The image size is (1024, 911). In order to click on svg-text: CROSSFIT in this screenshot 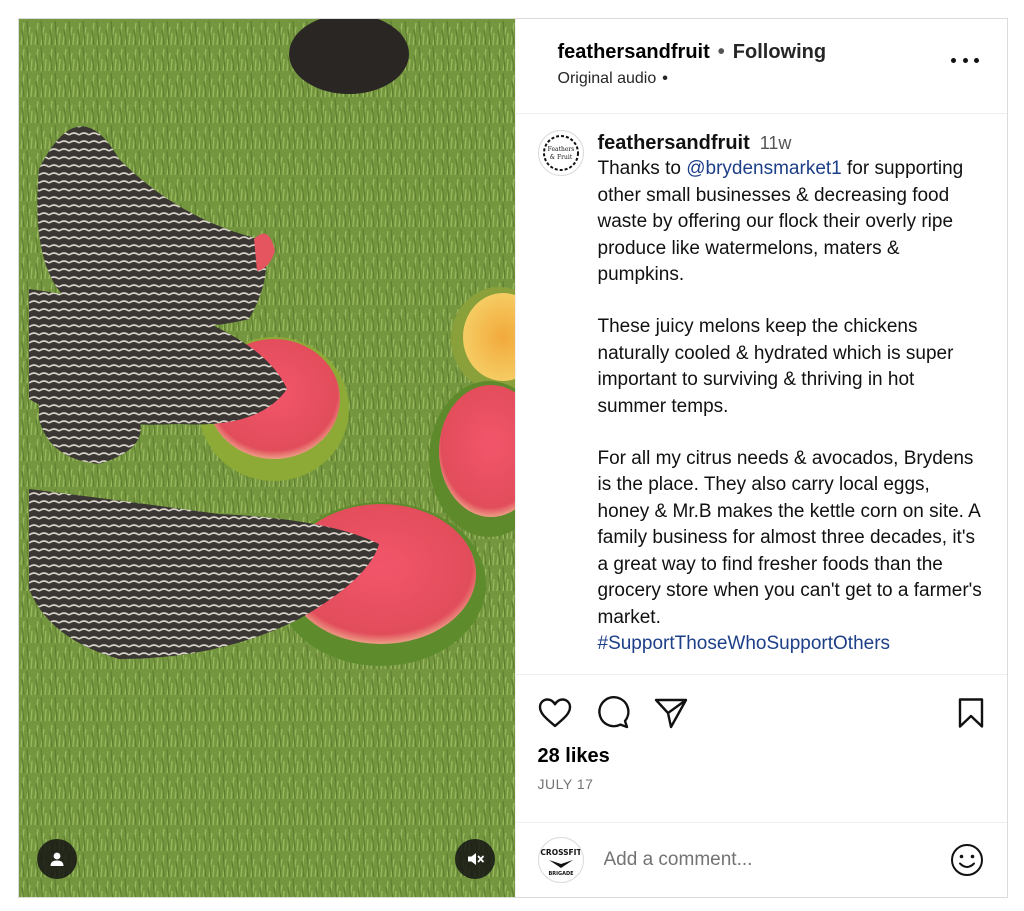, I will do `click(561, 852)`.